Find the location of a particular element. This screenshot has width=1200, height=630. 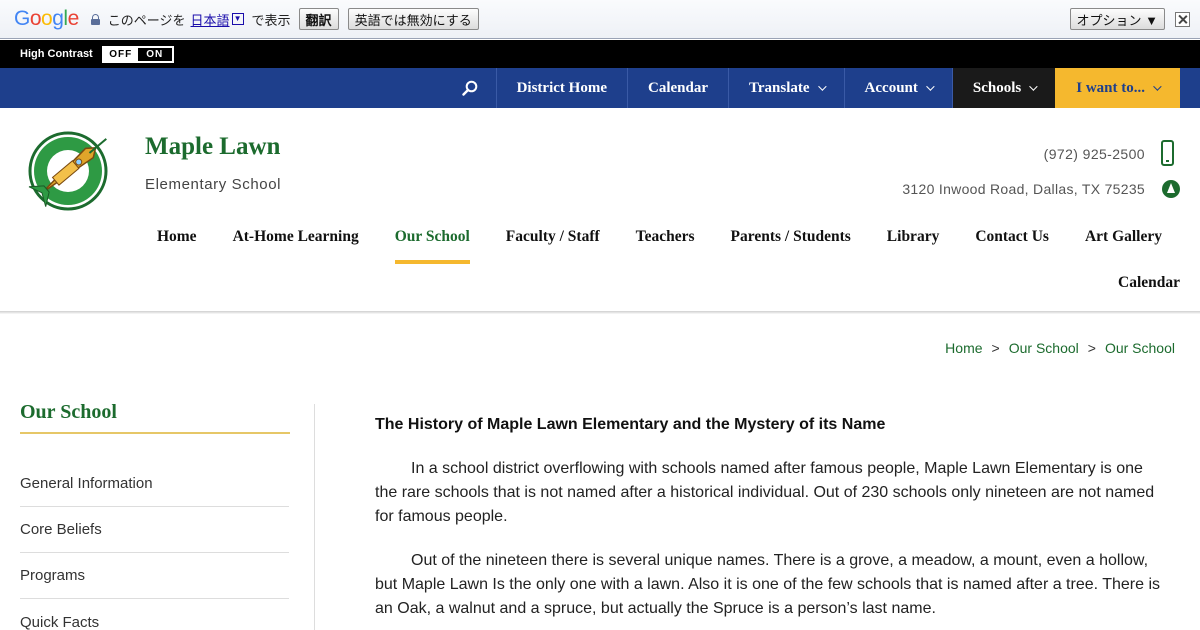

top-nav-district-home: District Home is located at coordinates (562, 88).